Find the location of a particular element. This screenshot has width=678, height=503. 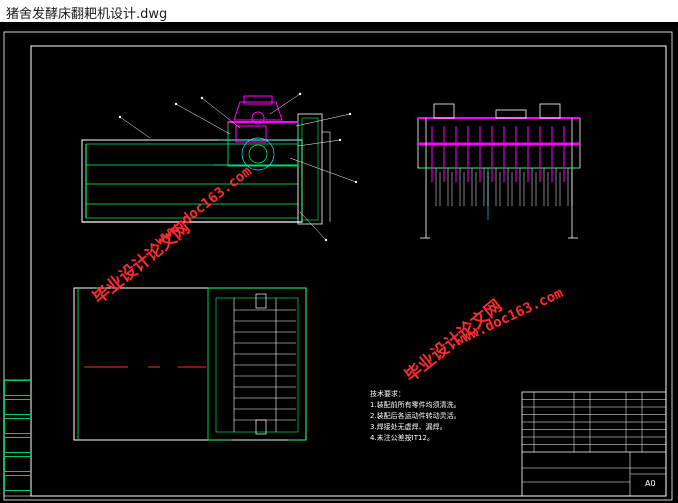

notes-item: 3.焊接处无虚焊、漏焊。 is located at coordinates (408, 427).